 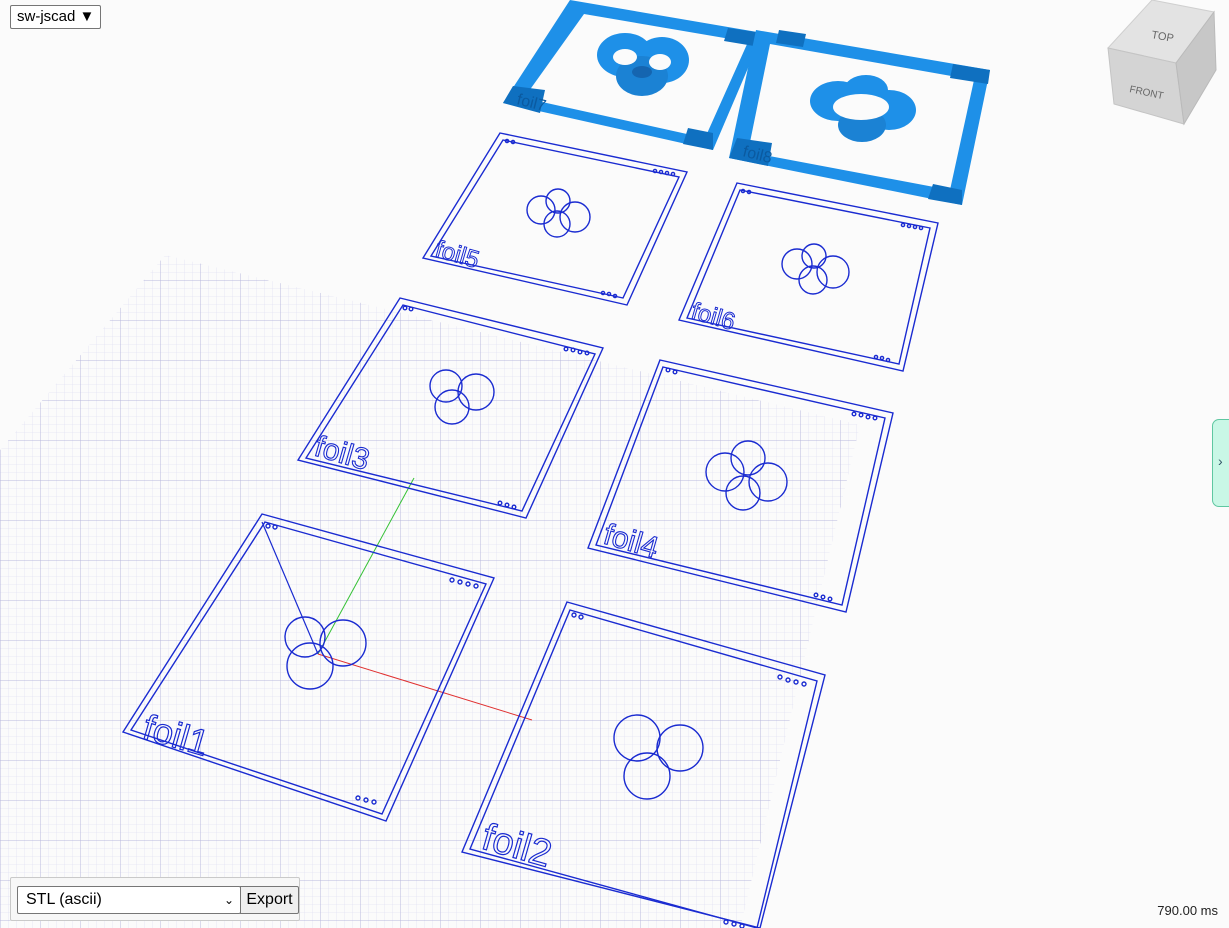 What do you see at coordinates (228, 900) in the screenshot?
I see `chevron-down-icon: ⌄` at bounding box center [228, 900].